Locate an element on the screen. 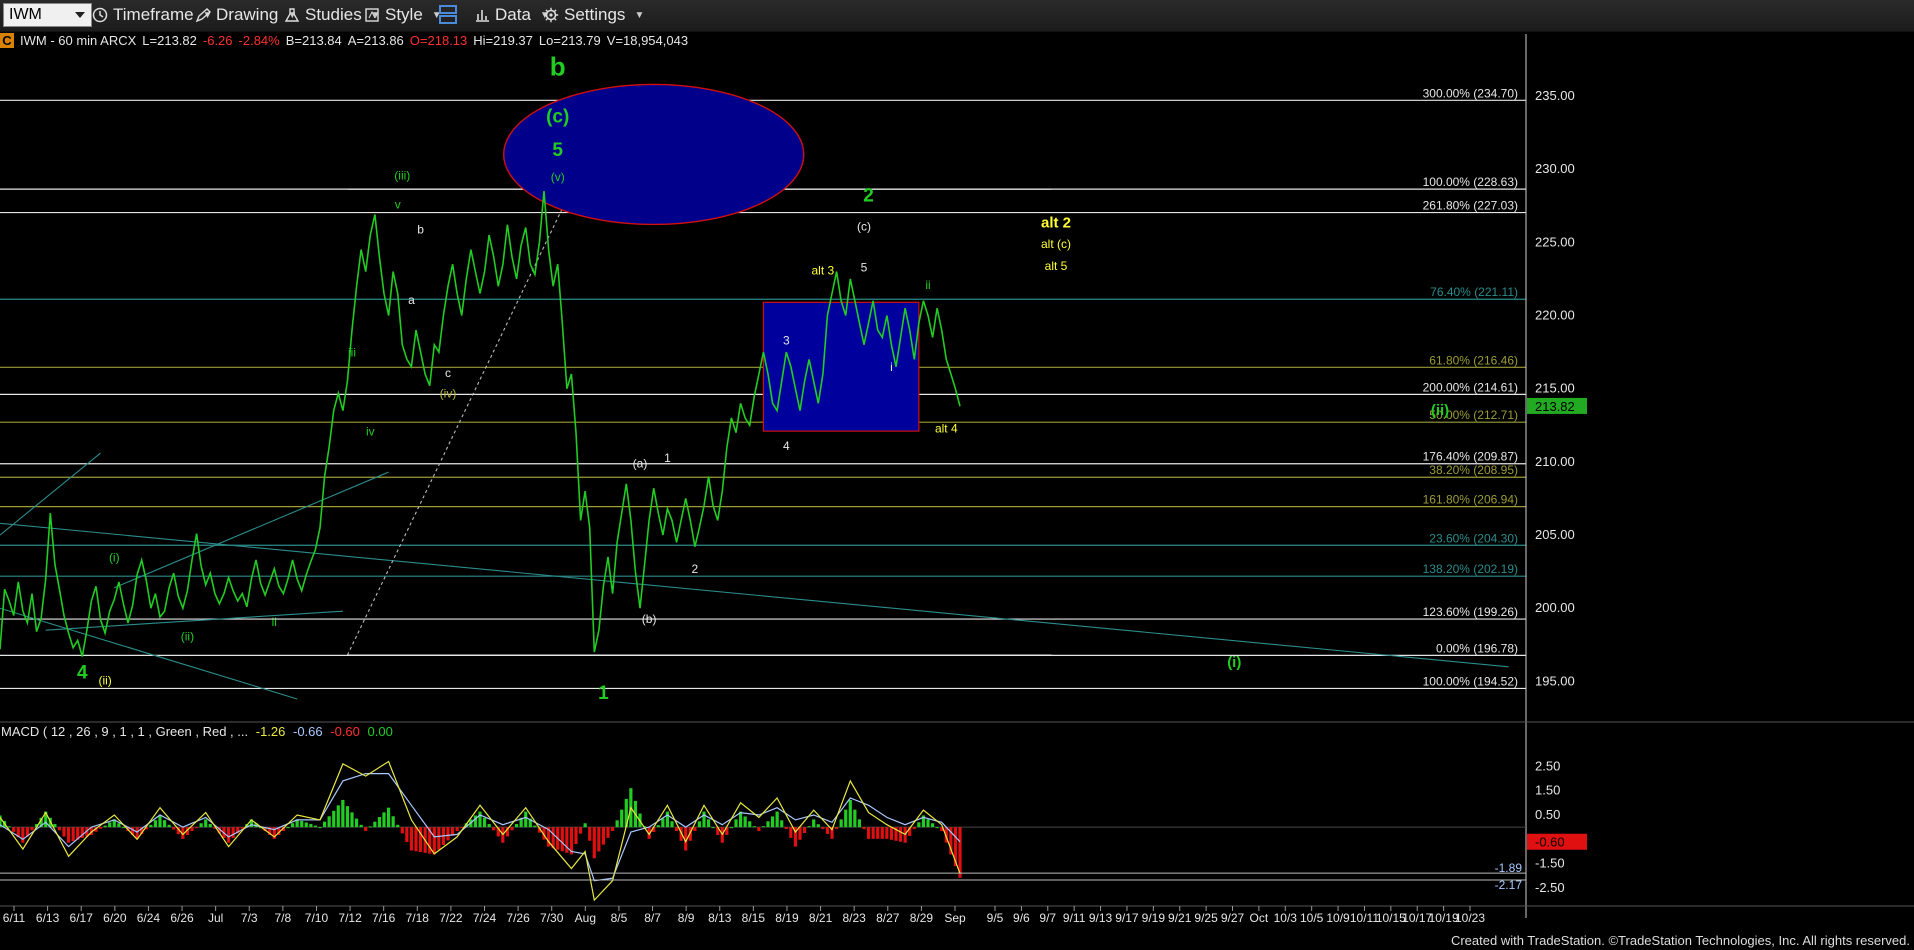 This screenshot has height=950, width=1914. date-tick-label: 10/3 is located at coordinates (1286, 918).